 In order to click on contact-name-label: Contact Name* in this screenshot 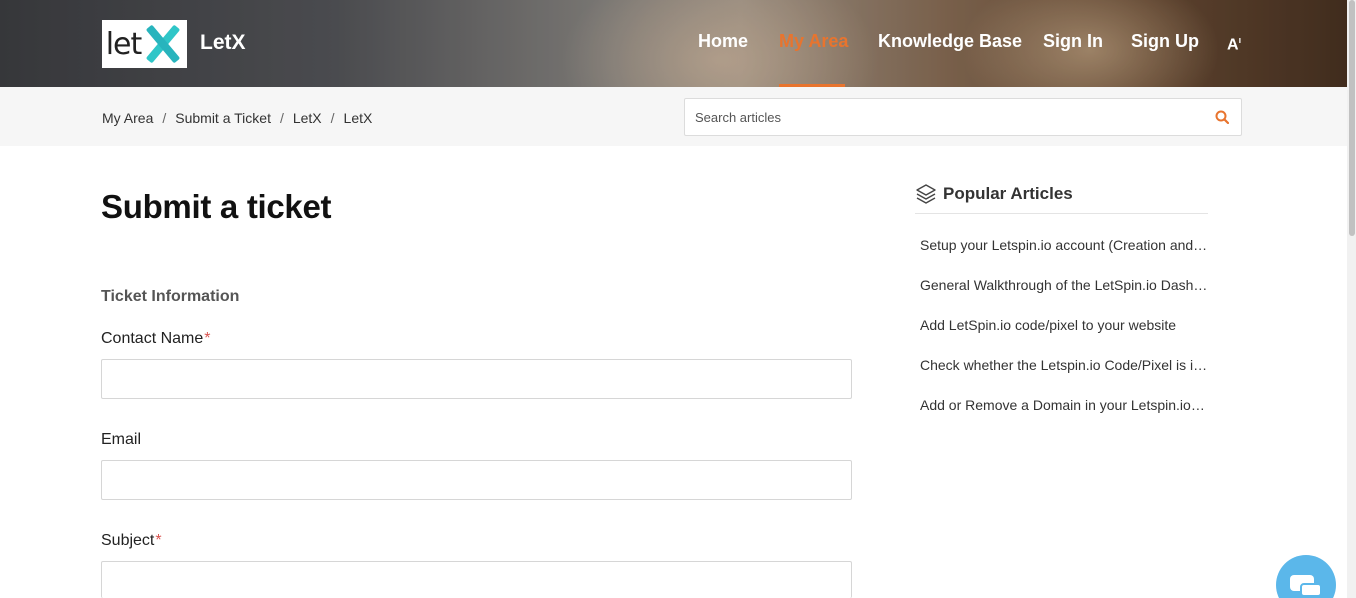, I will do `click(156, 339)`.